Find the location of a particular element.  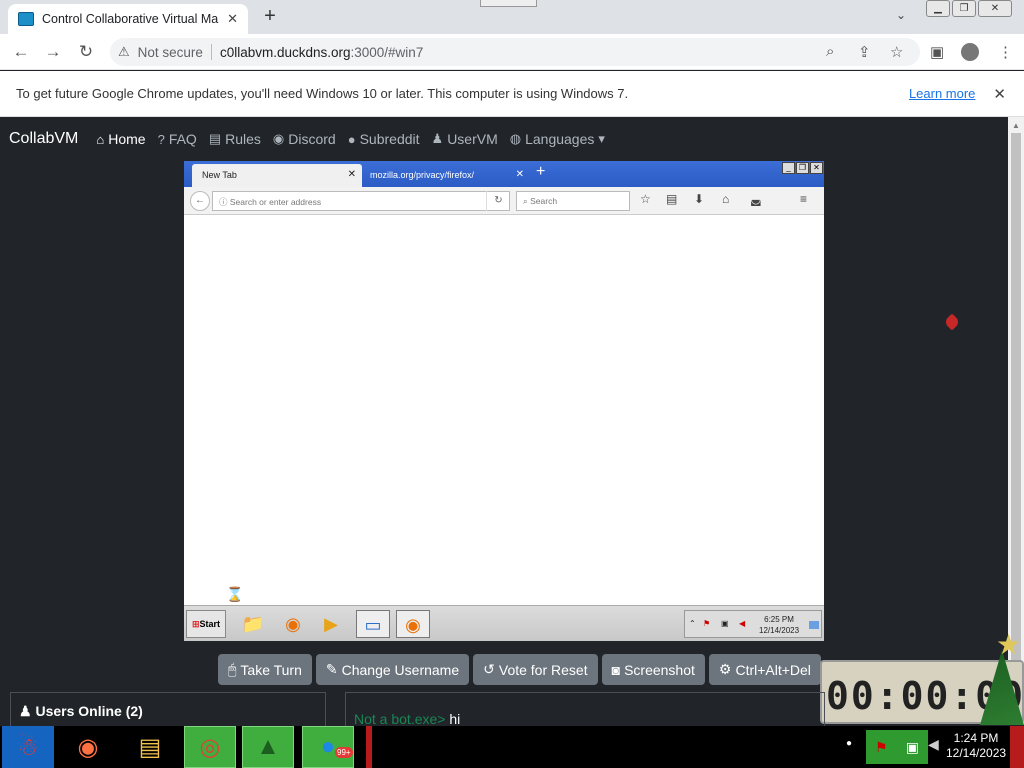

side-panel-icon: ▣ is located at coordinates (937, 52).